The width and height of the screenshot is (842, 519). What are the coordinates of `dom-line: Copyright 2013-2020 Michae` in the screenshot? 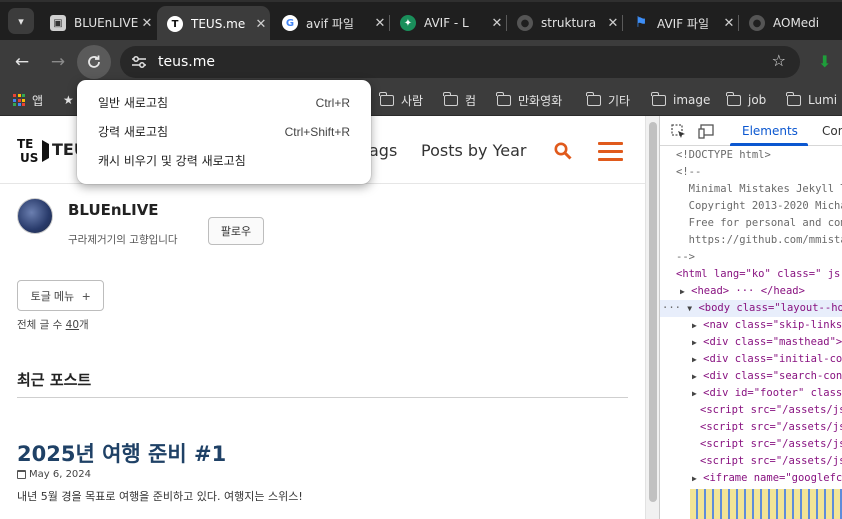 It's located at (751, 206).